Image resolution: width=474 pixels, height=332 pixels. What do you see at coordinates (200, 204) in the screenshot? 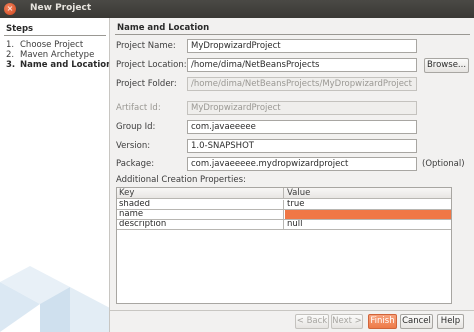
I see `table-cell-key: shaded` at bounding box center [200, 204].